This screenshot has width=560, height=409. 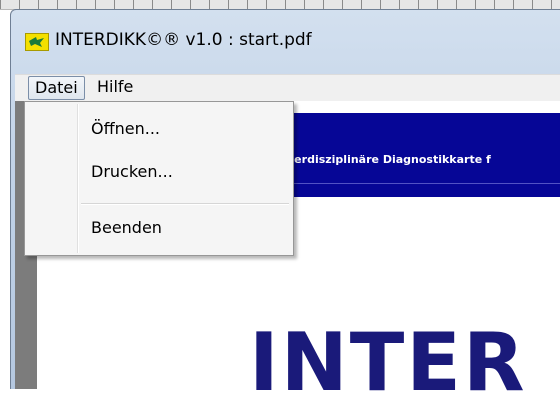 I want to click on banner-divider, so click(x=418, y=183).